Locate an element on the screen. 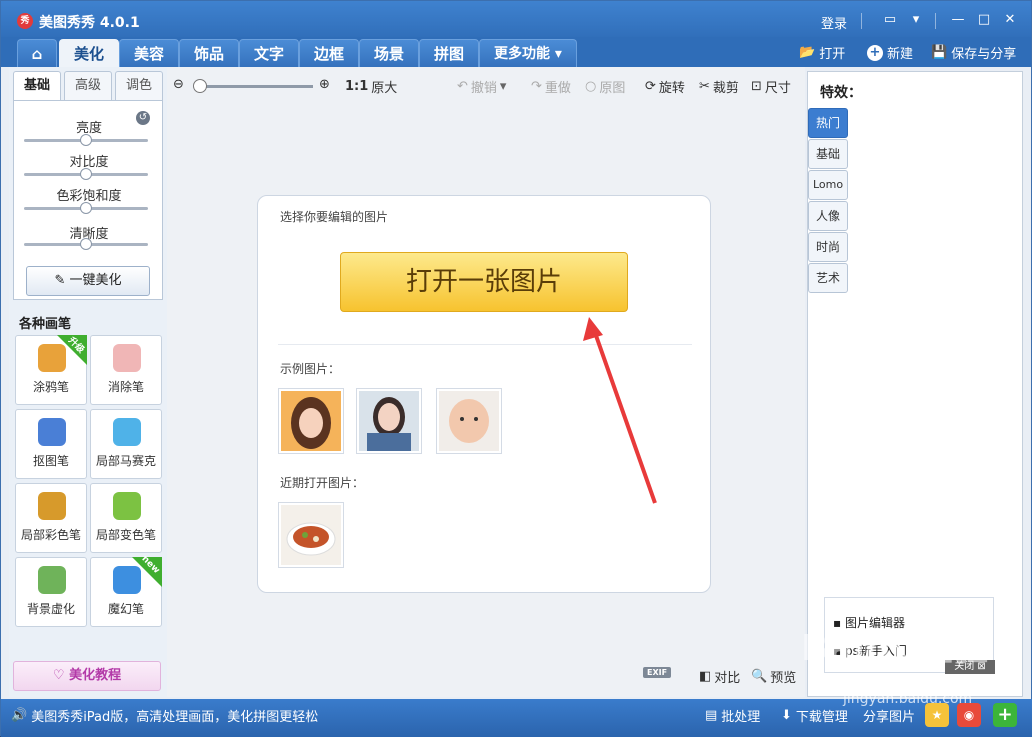 The height and width of the screenshot is (737, 1032). compare-button: ◧ 对比 is located at coordinates (719, 676).